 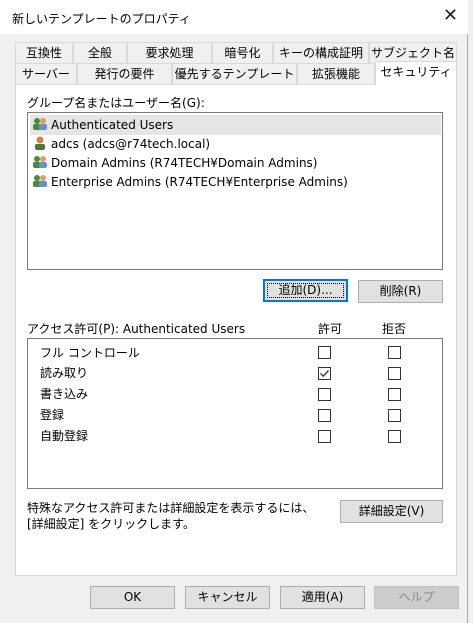 What do you see at coordinates (416, 597) in the screenshot?
I see `help-button: ヘルプ` at bounding box center [416, 597].